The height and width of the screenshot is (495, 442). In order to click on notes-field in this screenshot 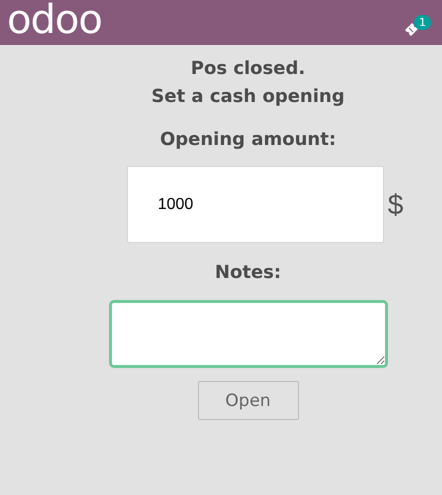, I will do `click(248, 334)`.